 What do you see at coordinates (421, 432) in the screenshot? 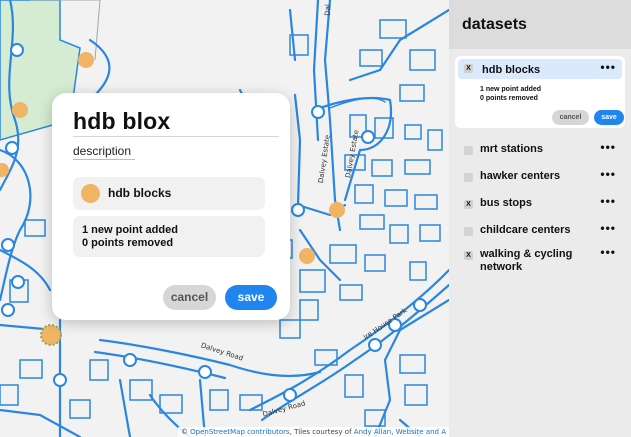
I see `website-link: Website and A` at bounding box center [421, 432].